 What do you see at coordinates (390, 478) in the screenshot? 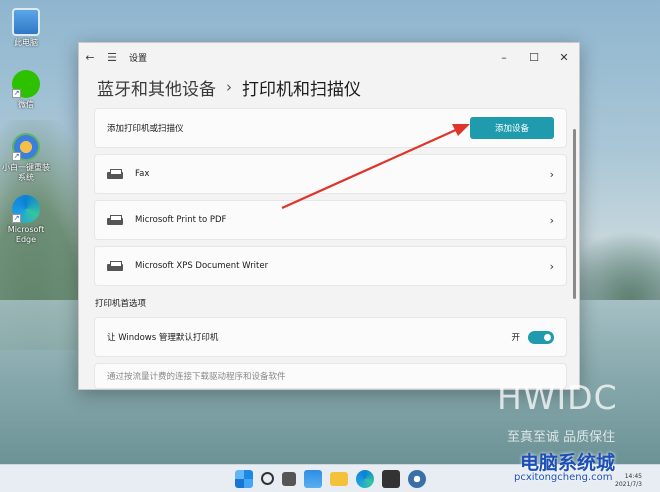
I see `store-icon` at bounding box center [390, 478].